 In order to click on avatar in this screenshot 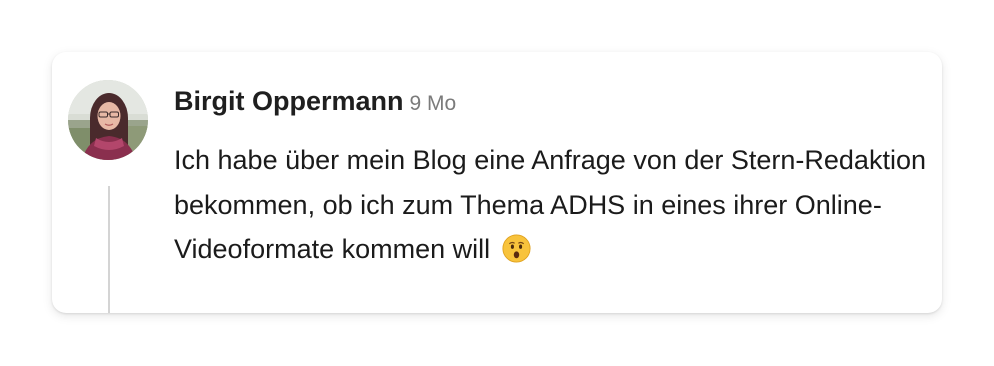, I will do `click(108, 120)`.